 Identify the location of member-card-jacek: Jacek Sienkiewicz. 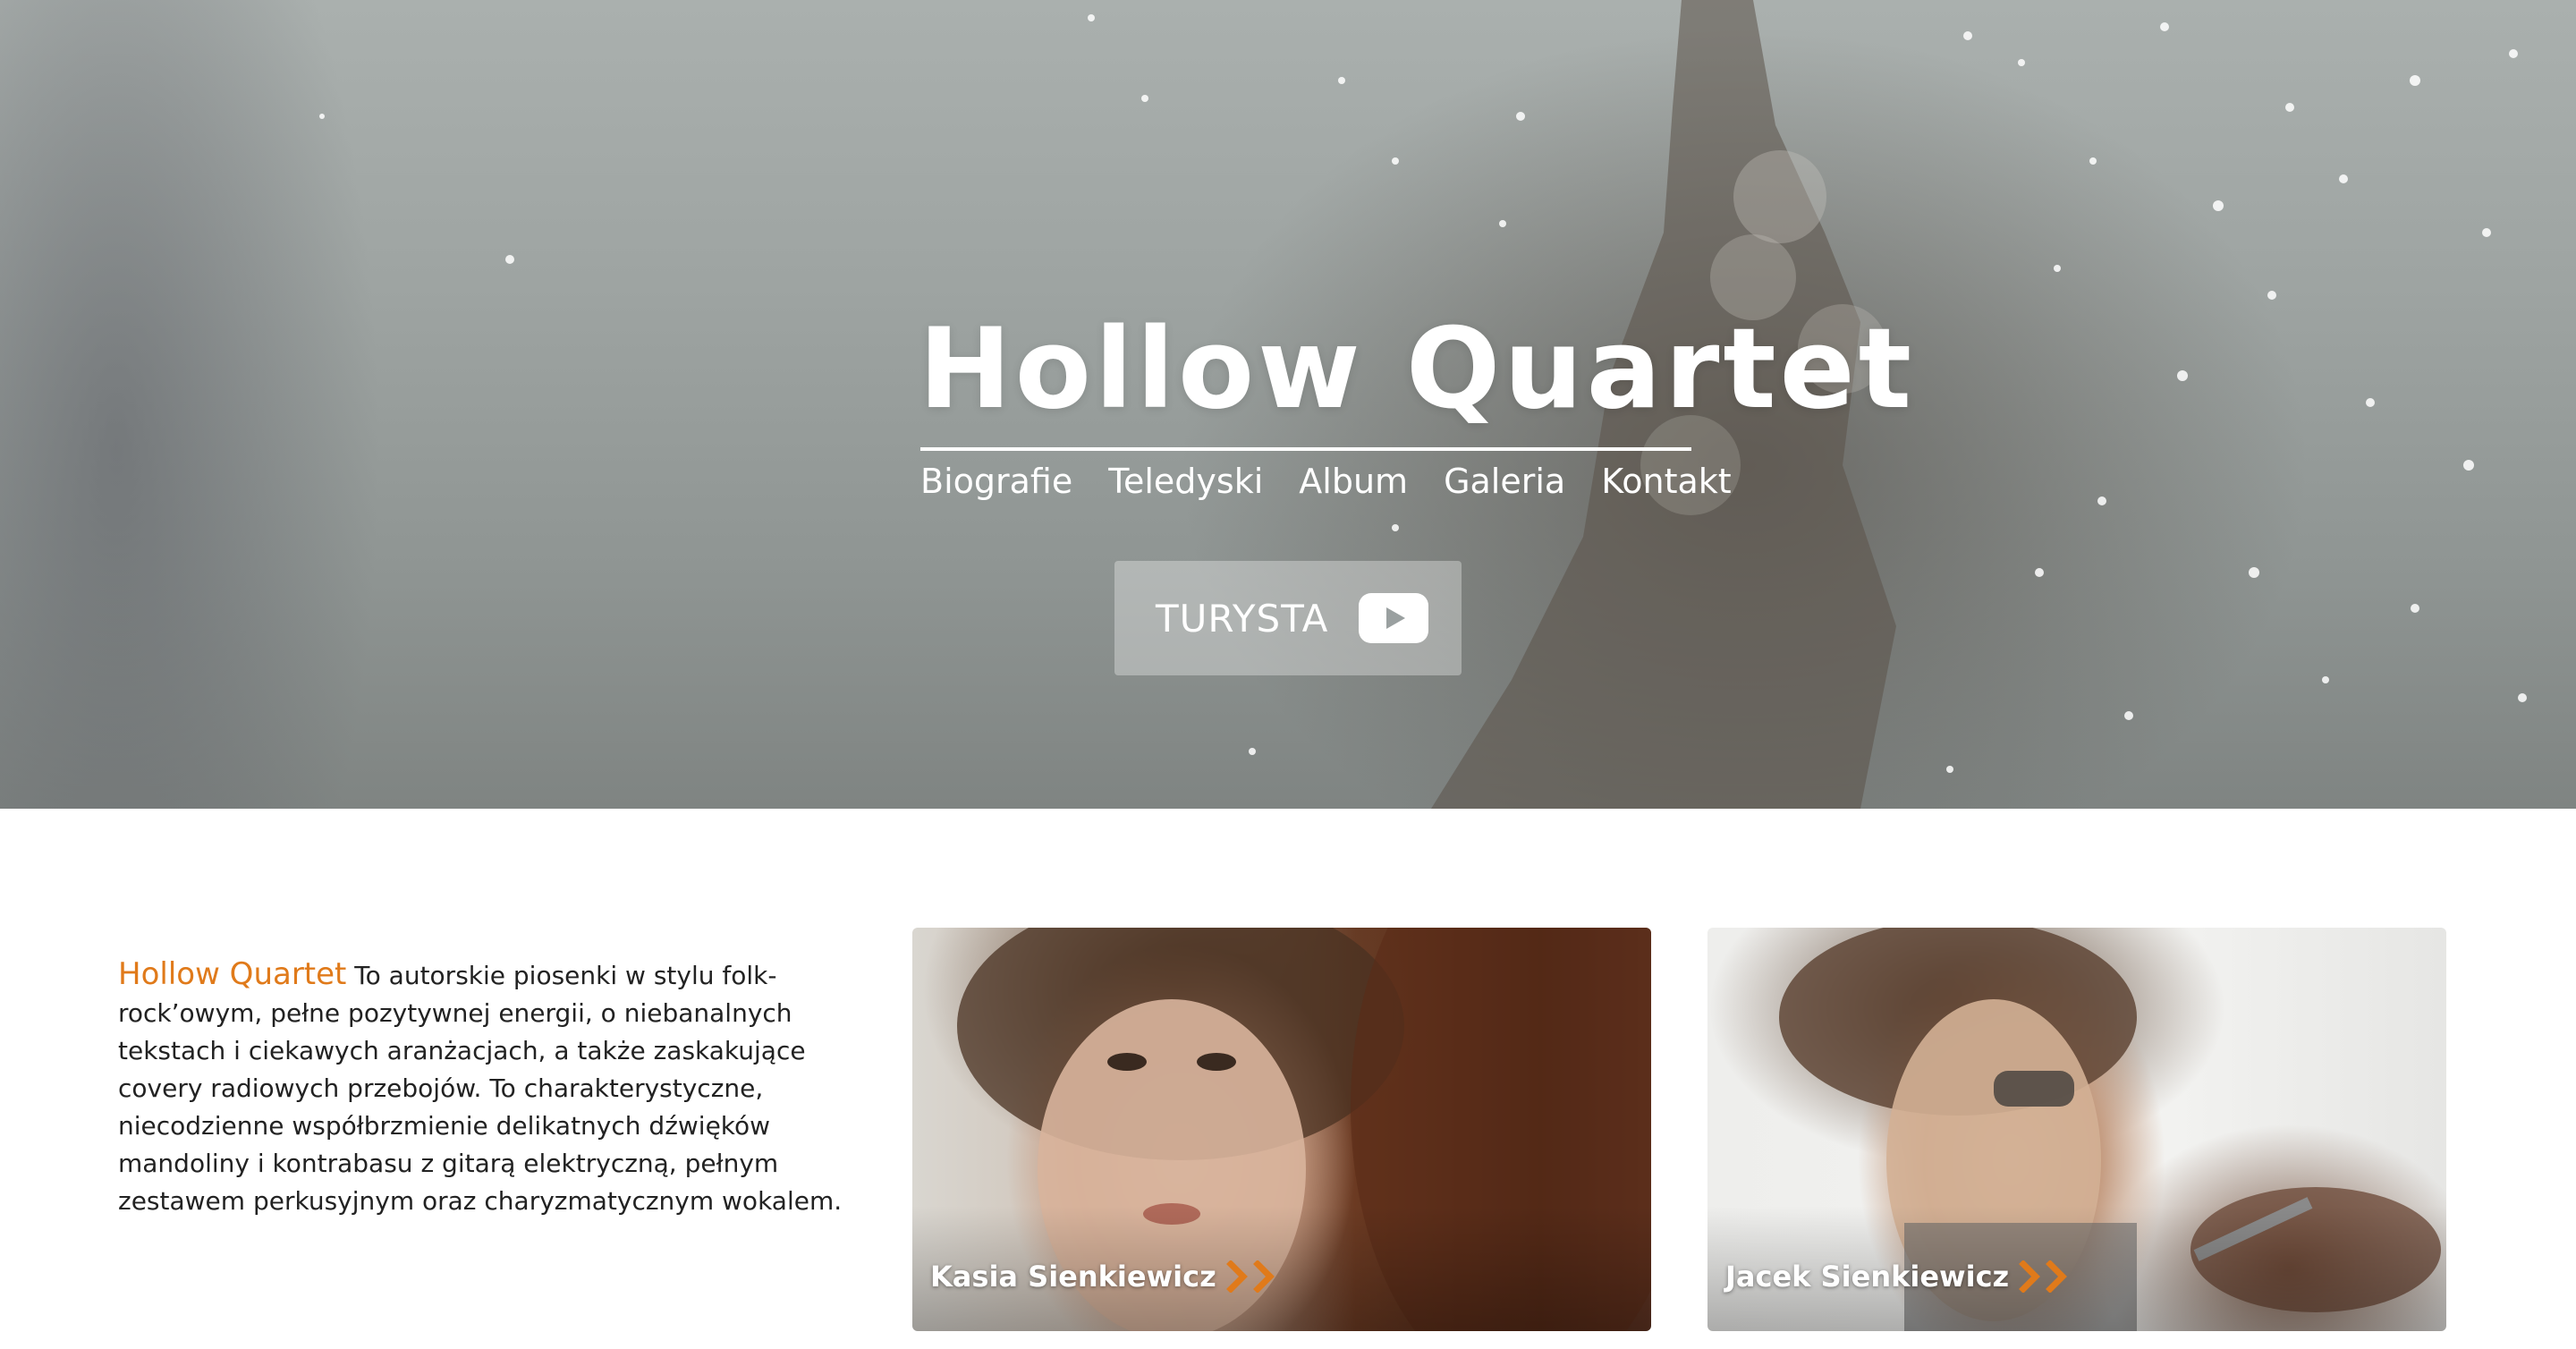
(2076, 1129).